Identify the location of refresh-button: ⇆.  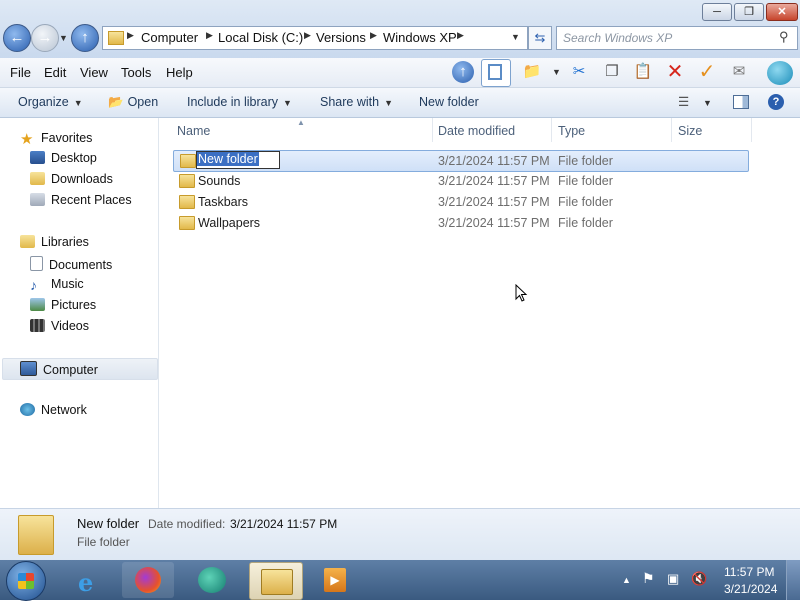
(540, 38).